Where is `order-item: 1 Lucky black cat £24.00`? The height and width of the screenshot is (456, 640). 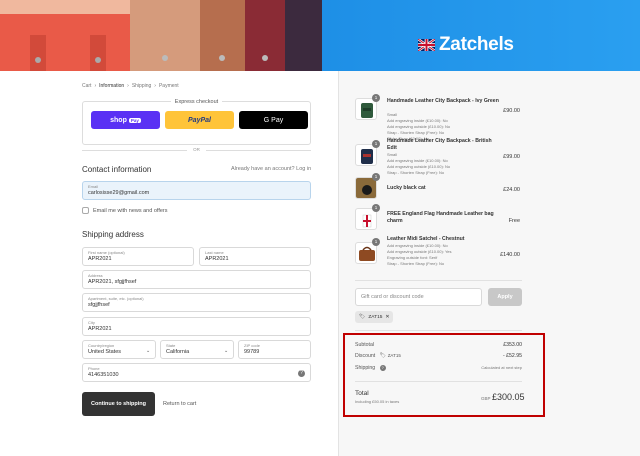
order-item: 1 Lucky black cat £24.00 is located at coordinates (437, 187).